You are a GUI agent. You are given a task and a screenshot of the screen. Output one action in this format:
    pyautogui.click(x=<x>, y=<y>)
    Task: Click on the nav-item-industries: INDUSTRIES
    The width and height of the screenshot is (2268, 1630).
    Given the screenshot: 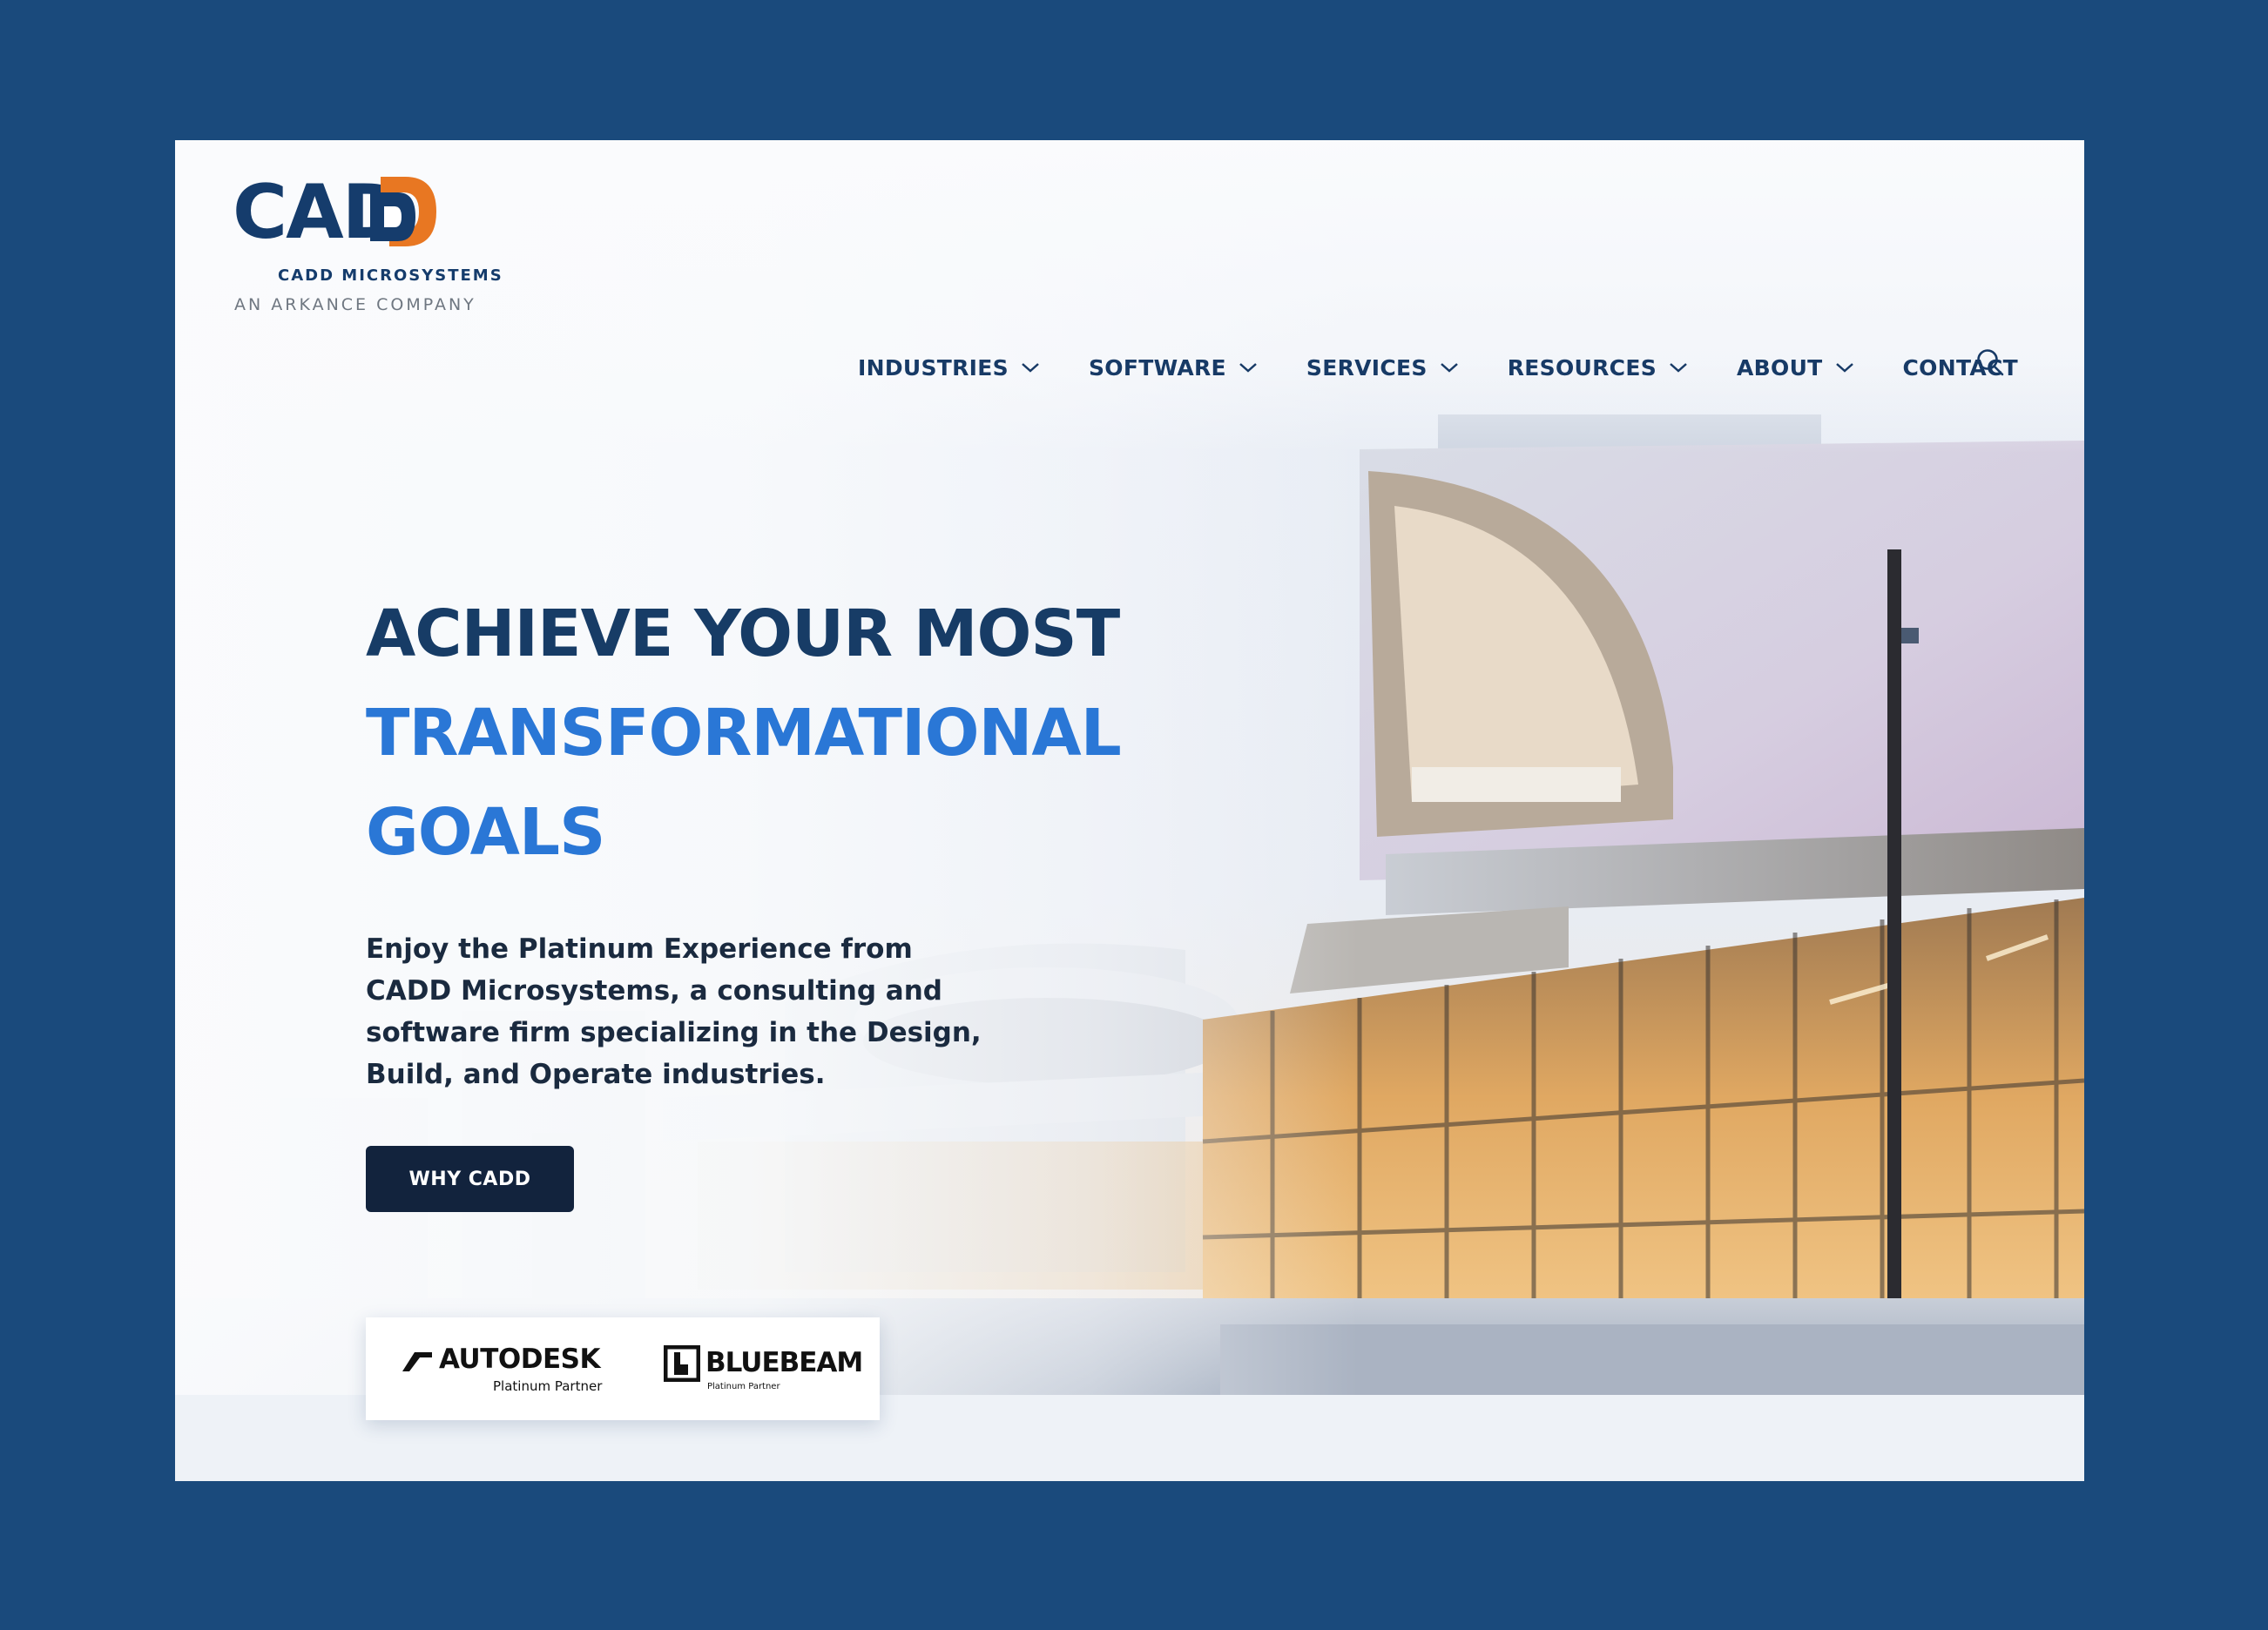 What is the action you would take?
    pyautogui.click(x=949, y=368)
    